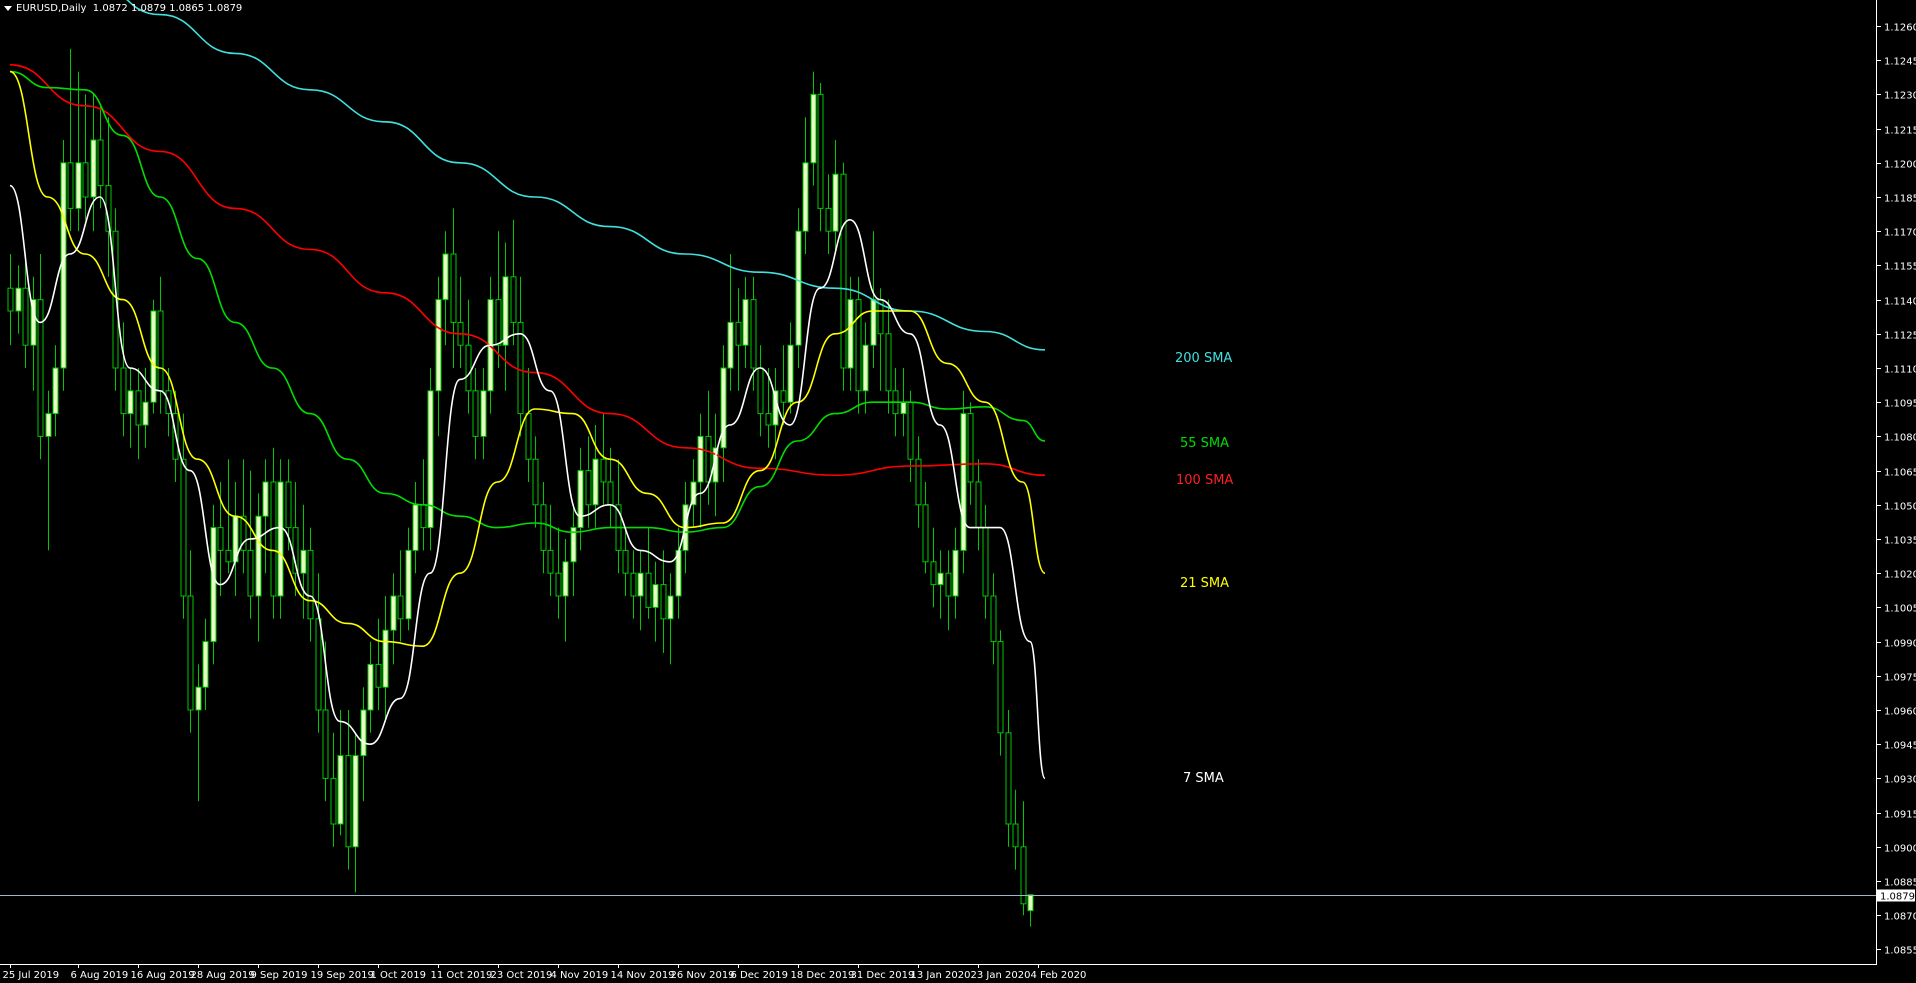  I want to click on y-tick-label: 1.1230, so click(1900, 96).